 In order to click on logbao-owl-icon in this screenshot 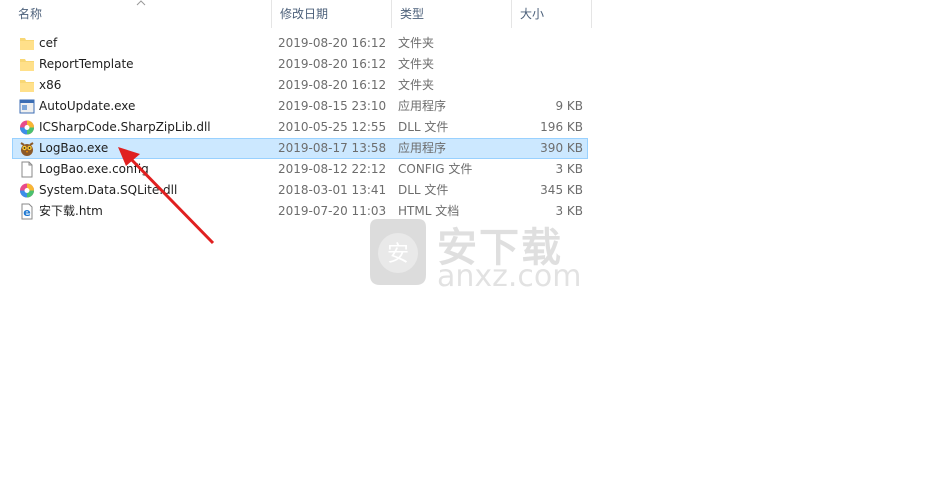, I will do `click(27, 149)`.